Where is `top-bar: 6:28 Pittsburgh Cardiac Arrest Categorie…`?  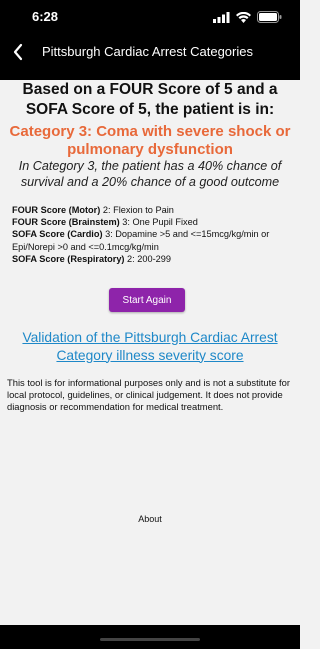 top-bar: 6:28 Pittsburgh Cardiac Arrest Categorie… is located at coordinates (150, 40).